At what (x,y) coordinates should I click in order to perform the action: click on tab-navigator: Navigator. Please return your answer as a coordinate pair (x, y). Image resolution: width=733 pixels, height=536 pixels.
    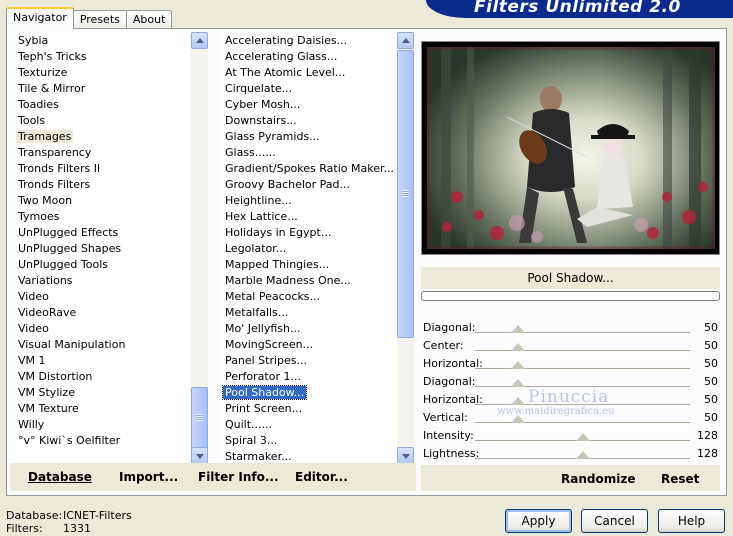
    Looking at the image, I should click on (40, 18).